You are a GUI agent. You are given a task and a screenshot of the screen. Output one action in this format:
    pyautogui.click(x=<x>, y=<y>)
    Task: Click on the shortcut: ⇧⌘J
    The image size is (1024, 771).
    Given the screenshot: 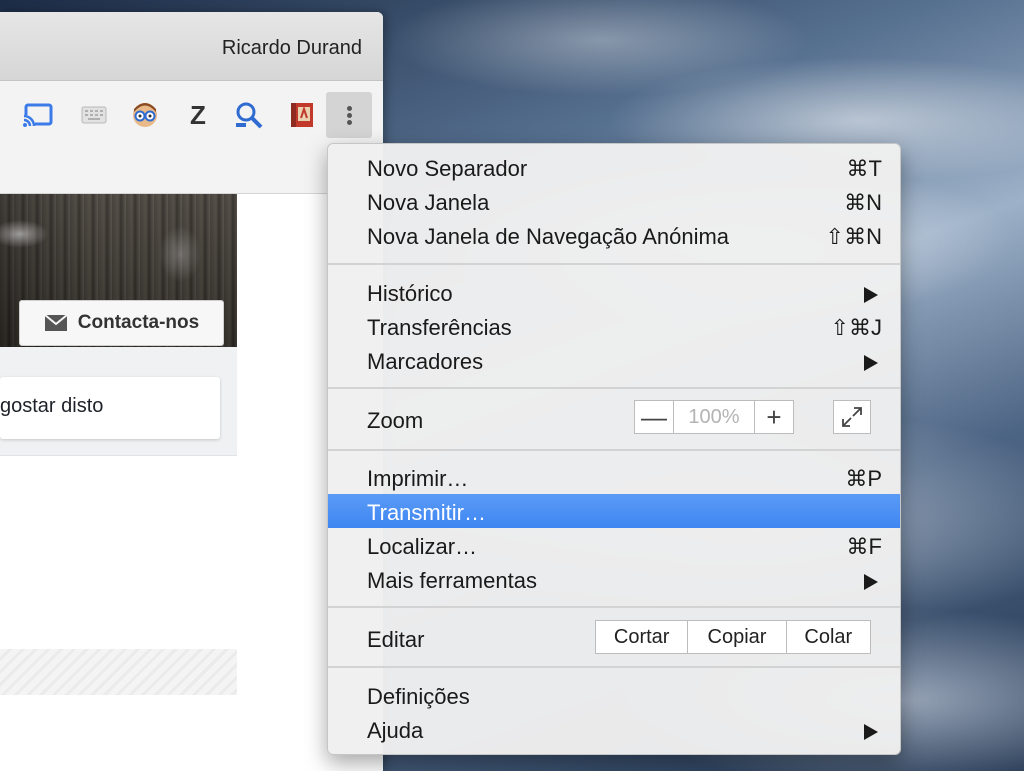 What is the action you would take?
    pyautogui.click(x=856, y=327)
    